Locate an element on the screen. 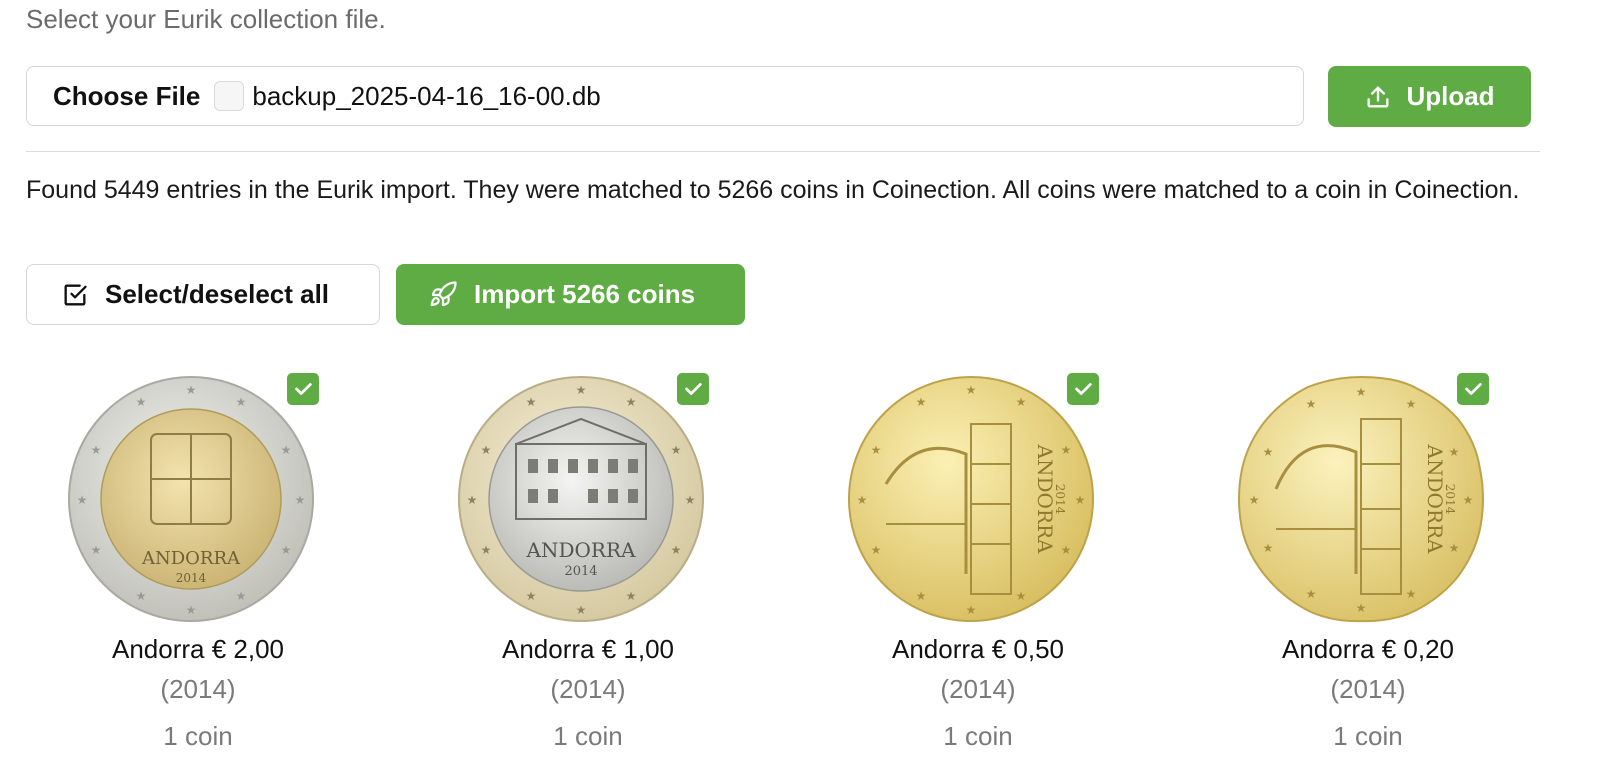 The width and height of the screenshot is (1600, 774). select-deselect-all-button: Select/deselect all is located at coordinates (203, 294).